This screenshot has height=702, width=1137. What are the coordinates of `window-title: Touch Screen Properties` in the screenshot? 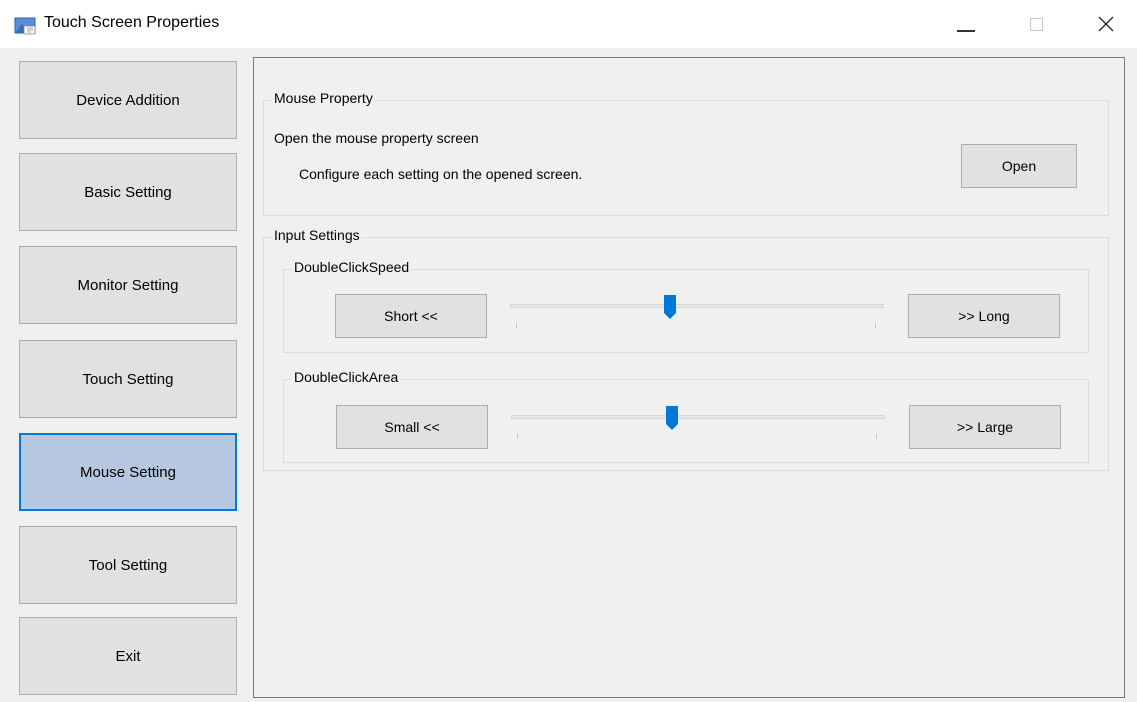 It's located at (132, 22).